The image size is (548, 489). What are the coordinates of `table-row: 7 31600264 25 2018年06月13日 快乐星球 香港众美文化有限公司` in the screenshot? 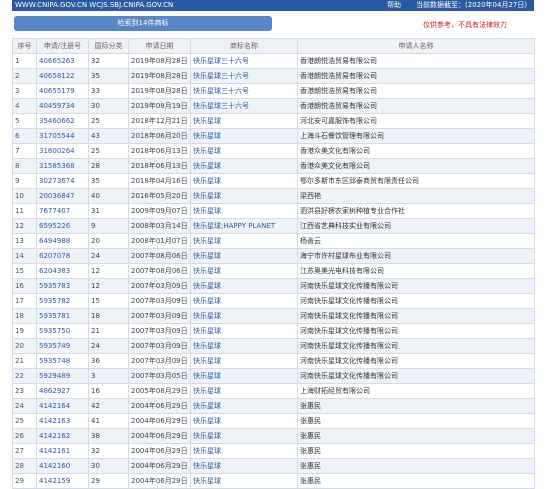 It's located at (273, 151).